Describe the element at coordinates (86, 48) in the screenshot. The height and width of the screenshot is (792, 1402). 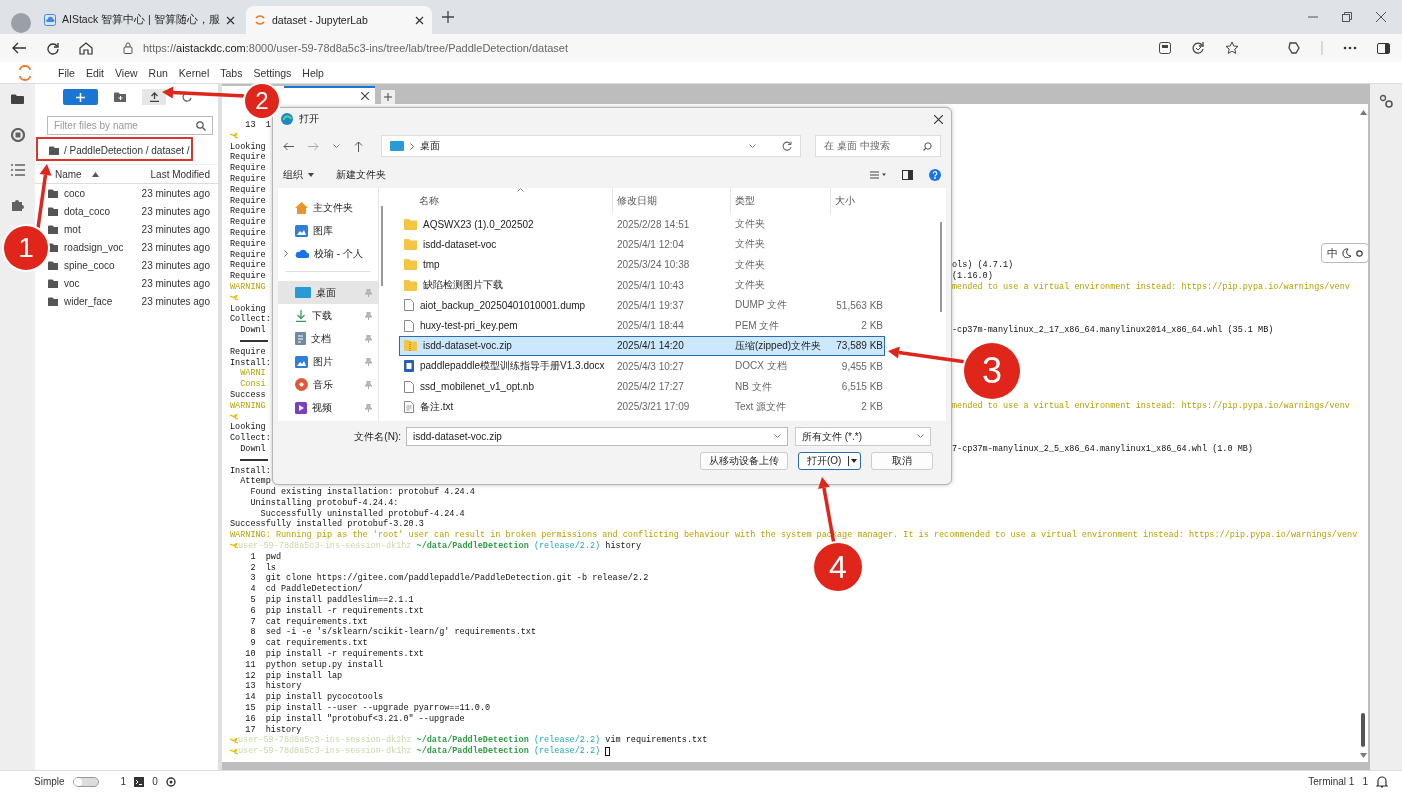
I see `home-icon` at that location.